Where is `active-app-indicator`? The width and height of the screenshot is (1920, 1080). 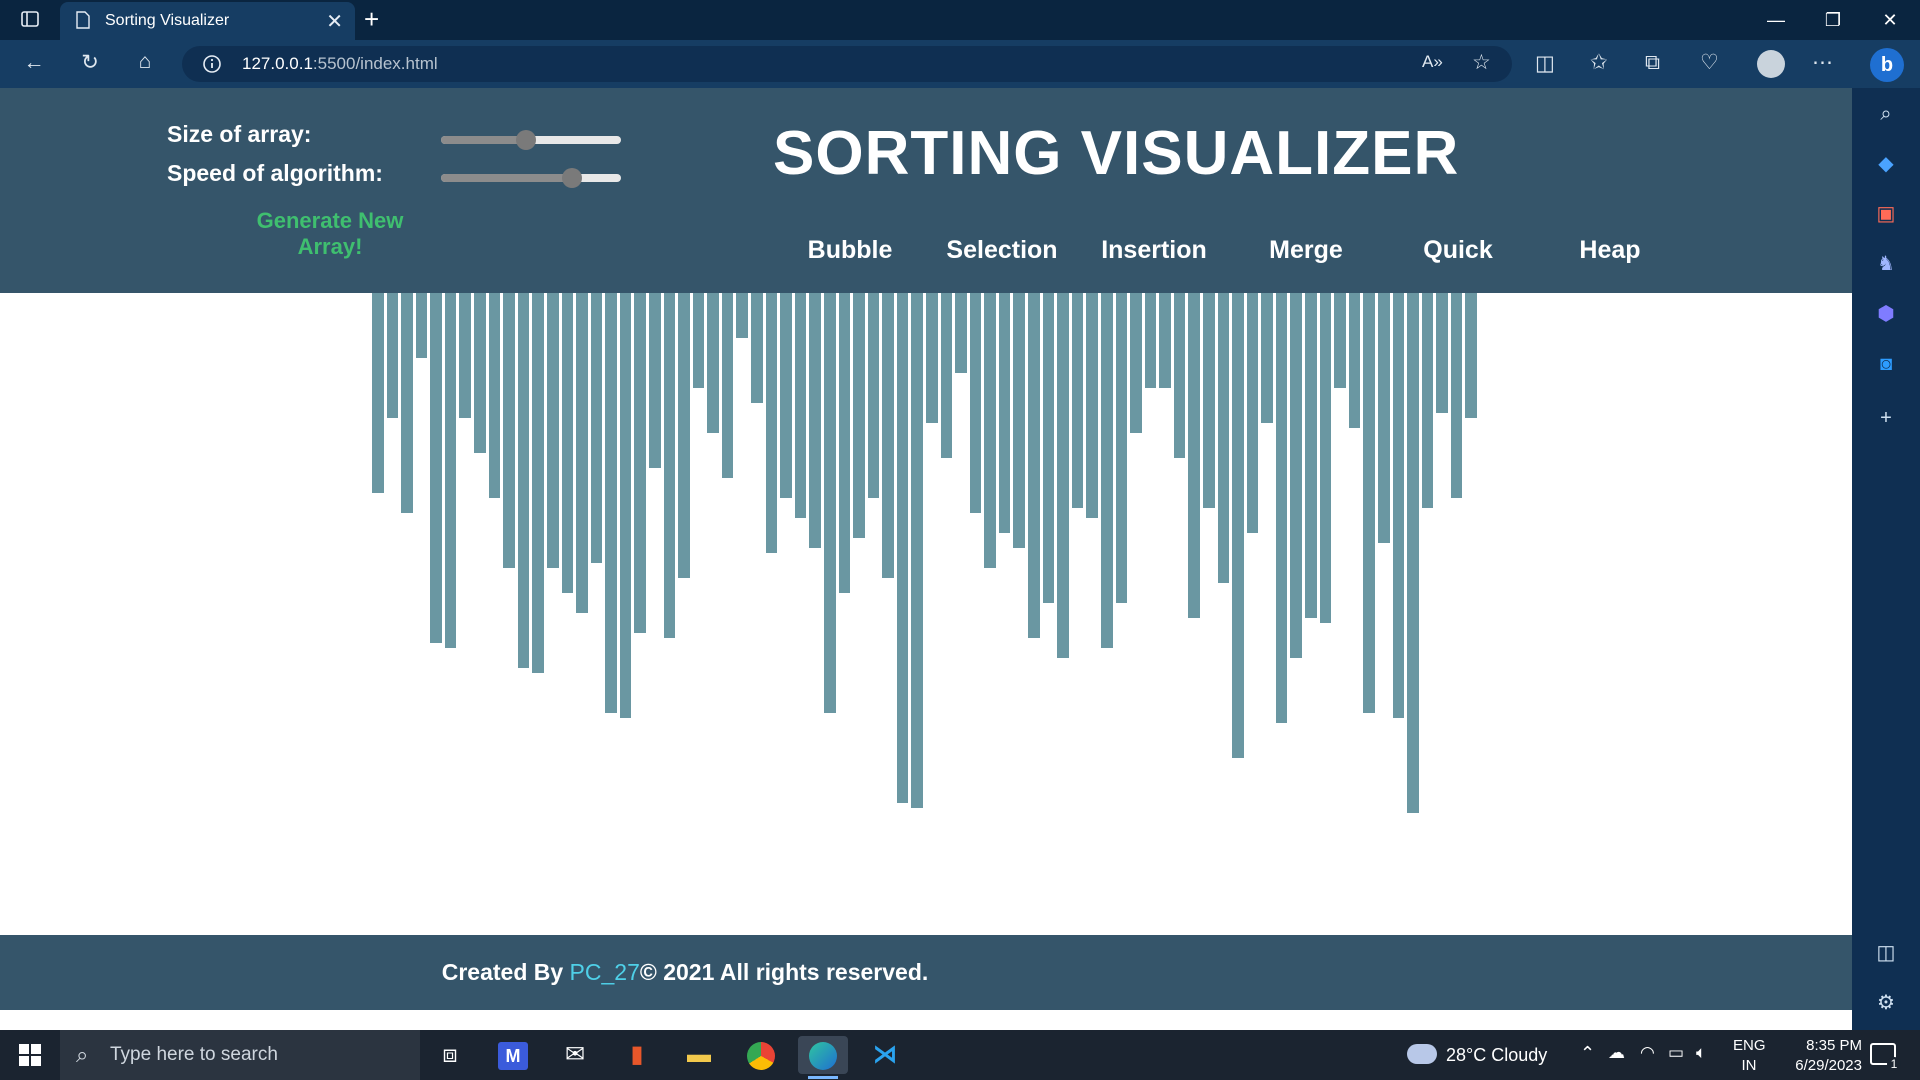
active-app-indicator is located at coordinates (823, 1077).